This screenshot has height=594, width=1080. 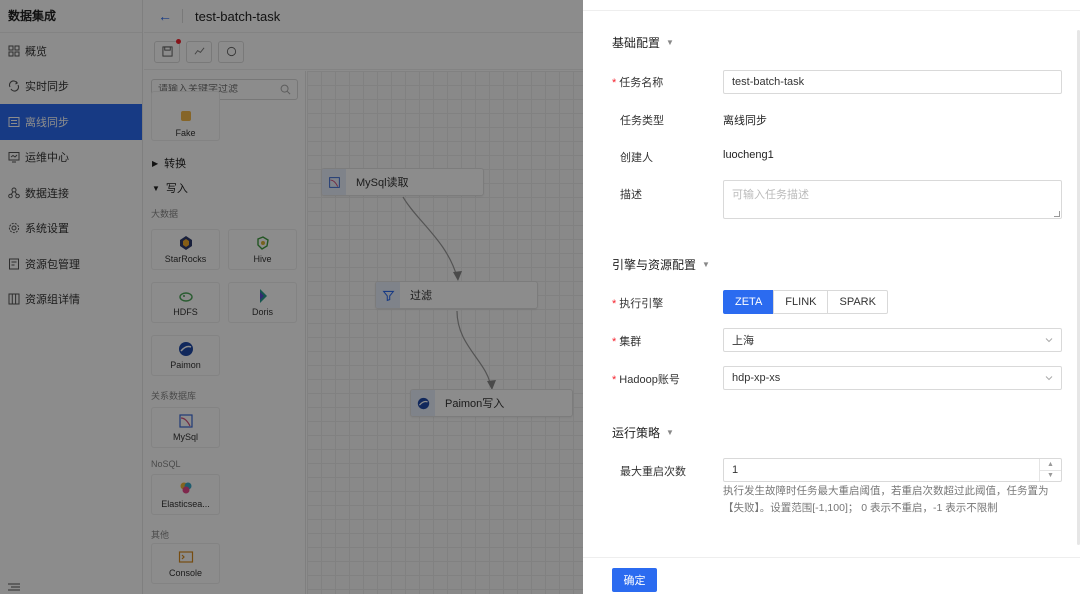 What do you see at coordinates (735, 470) in the screenshot?
I see `max-retry-value: 1` at bounding box center [735, 470].